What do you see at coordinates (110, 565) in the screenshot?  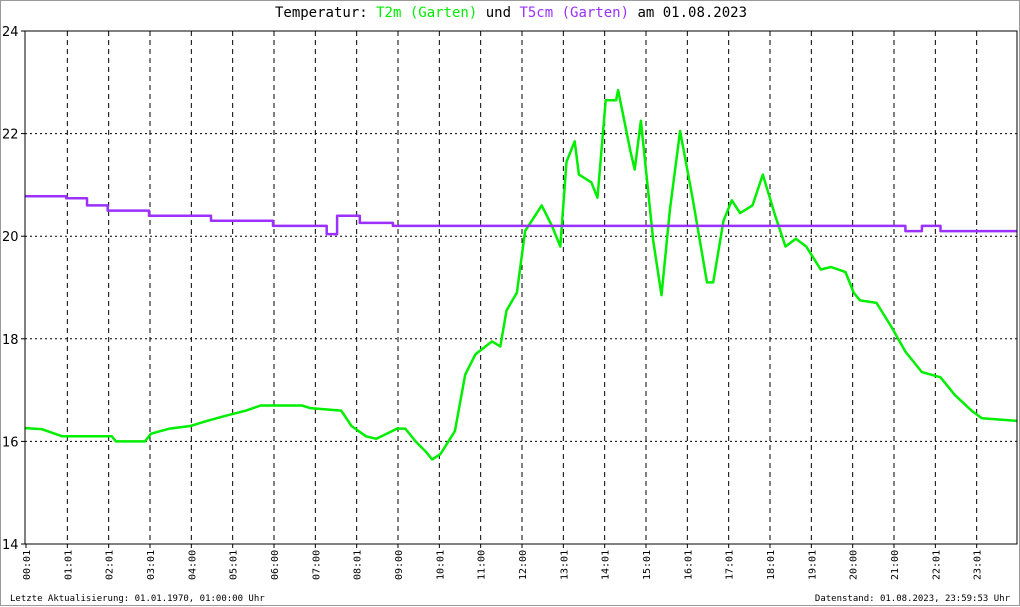 I see `x-tick-label: 02:01` at bounding box center [110, 565].